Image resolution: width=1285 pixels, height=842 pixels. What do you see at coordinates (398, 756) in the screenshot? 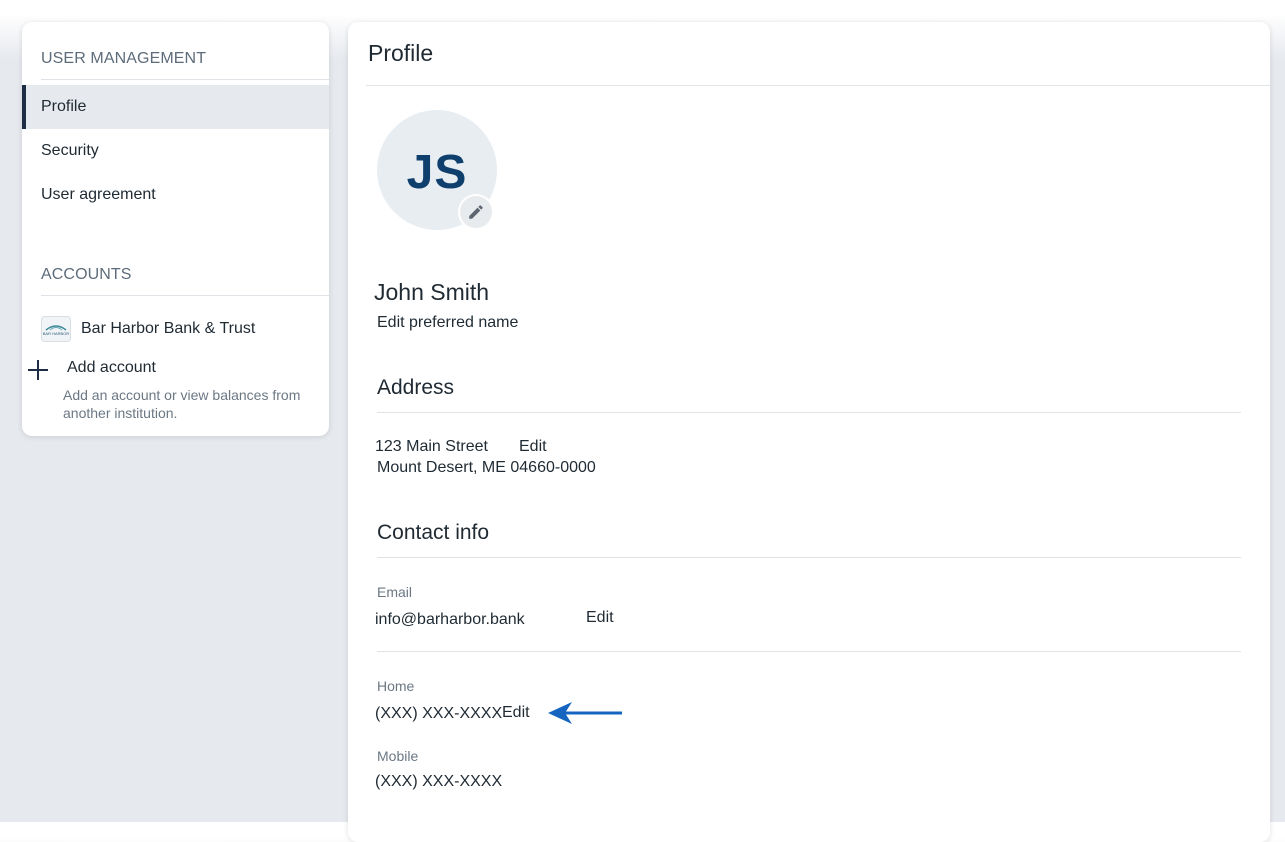
I see `mobile-phone-label: Mobile` at bounding box center [398, 756].